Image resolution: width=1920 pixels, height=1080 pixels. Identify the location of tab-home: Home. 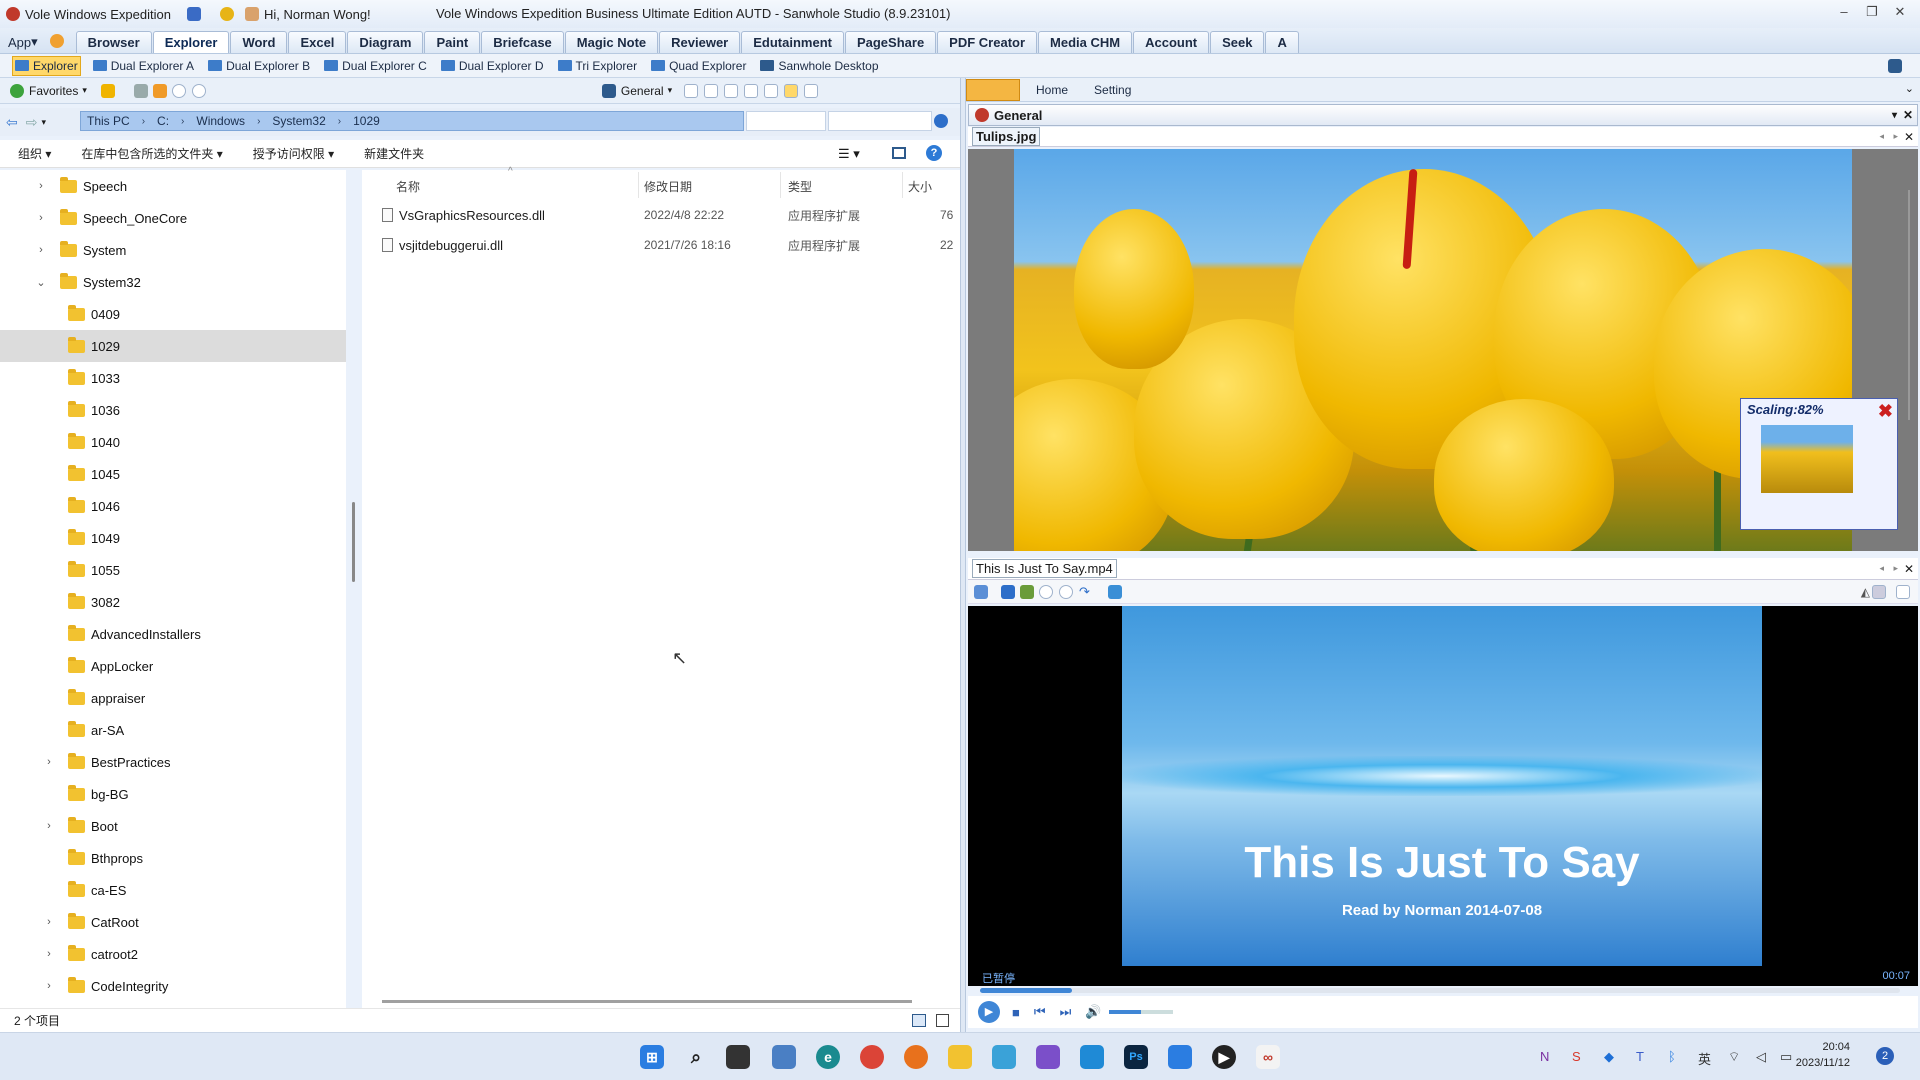
(1052, 90).